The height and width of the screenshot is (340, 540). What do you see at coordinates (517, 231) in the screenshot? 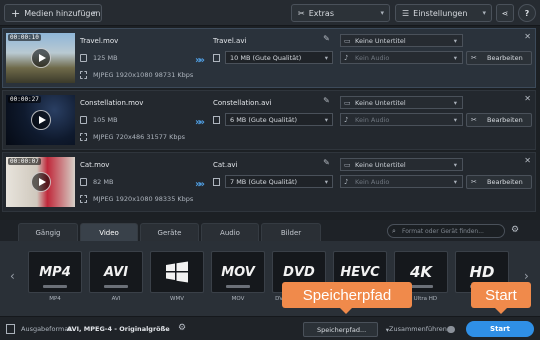
I see `preset-settings-icon: ⚙` at bounding box center [517, 231].